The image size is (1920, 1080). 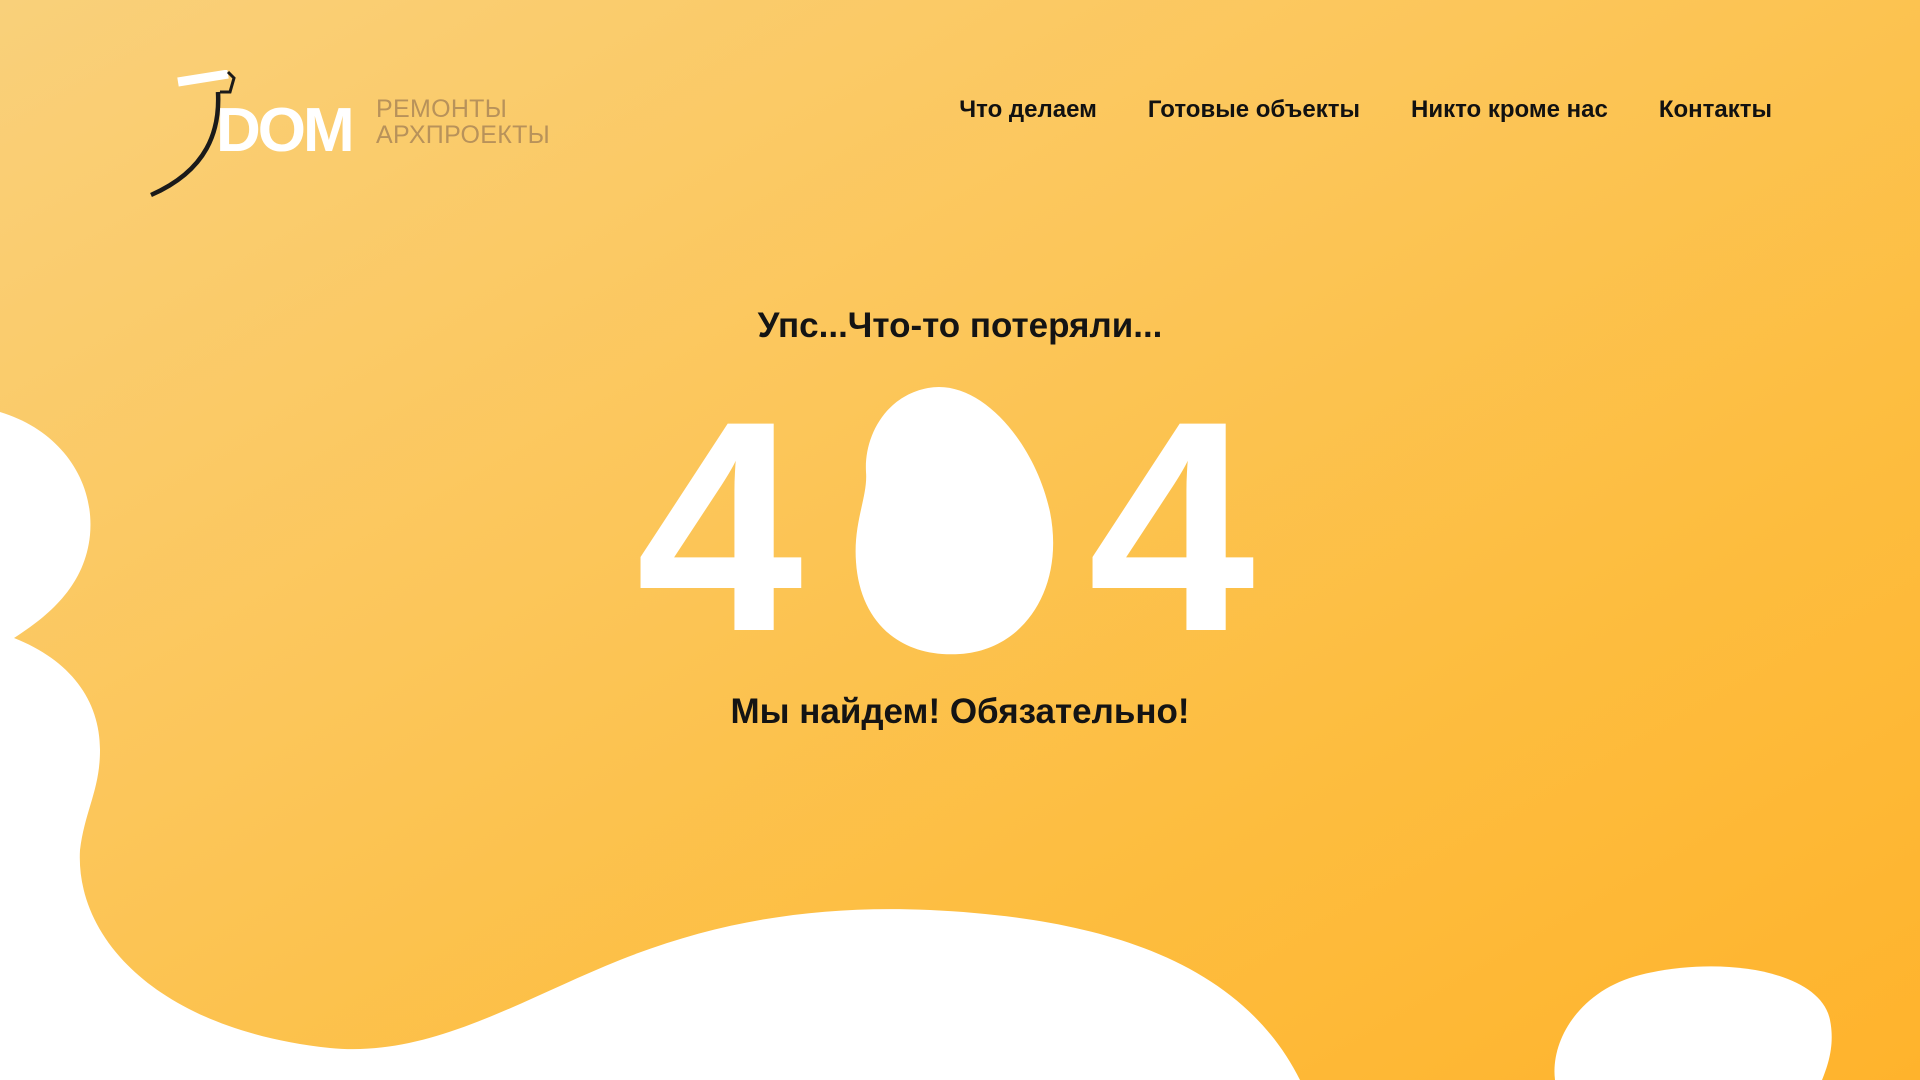 What do you see at coordinates (954, 520) in the screenshot?
I see `egg-blob-icon` at bounding box center [954, 520].